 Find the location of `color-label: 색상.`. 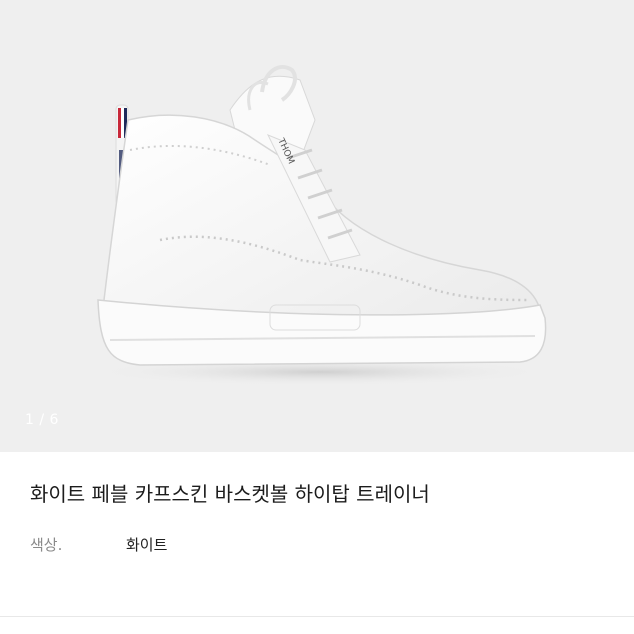

color-label: 색상. is located at coordinates (46, 545).